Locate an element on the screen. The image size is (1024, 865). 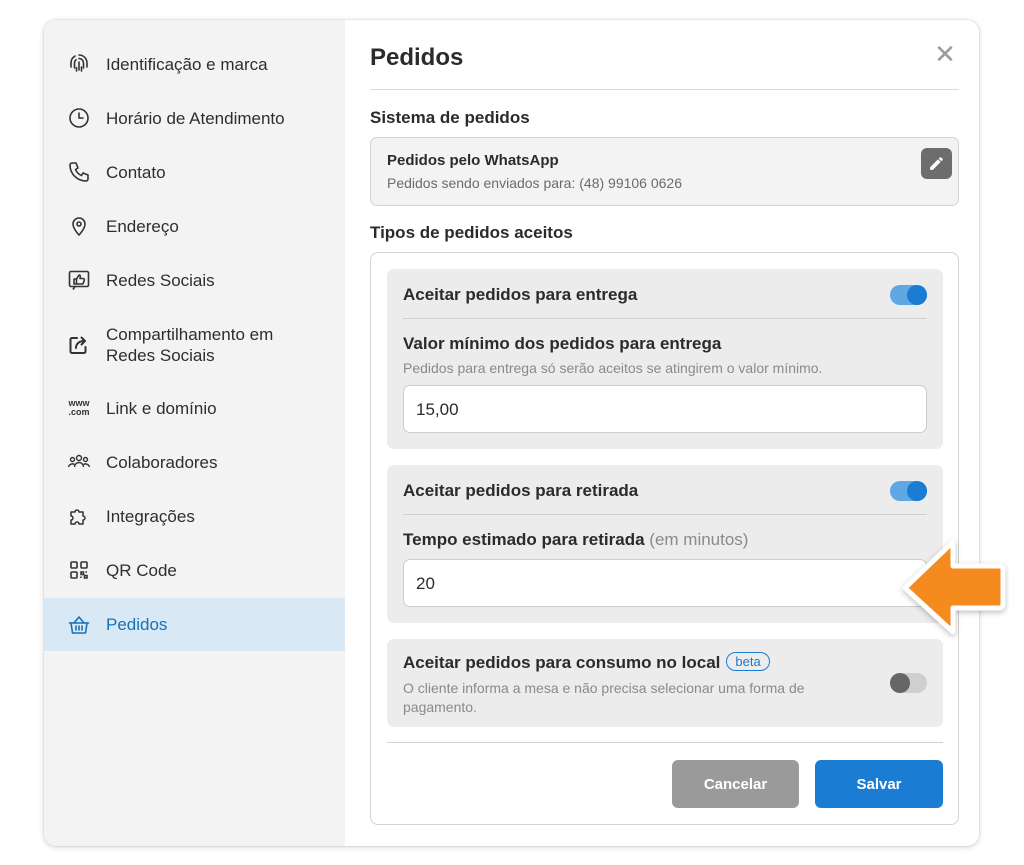
pickup-time-label-text: Tempo estimado para retirada is located at coordinates (524, 539).